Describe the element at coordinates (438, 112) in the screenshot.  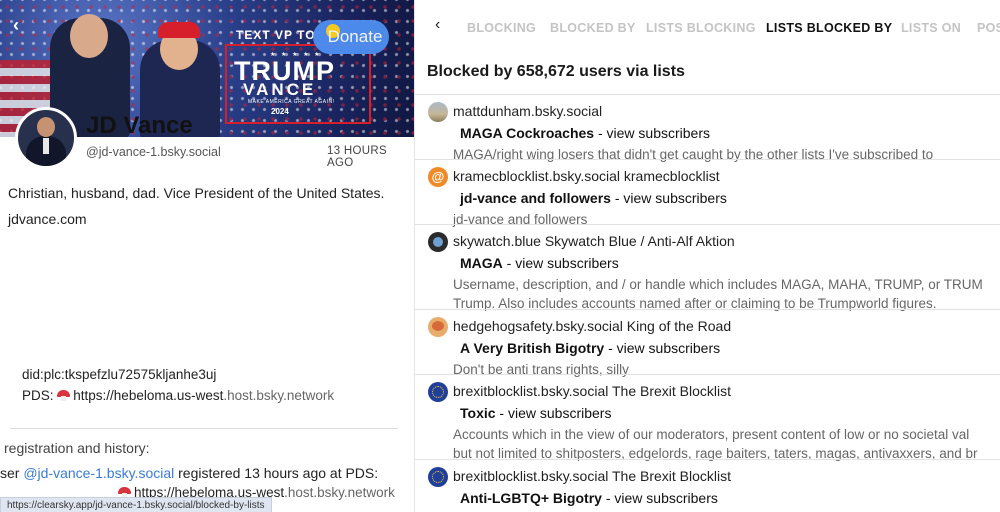
I see `profile-photo-icon` at that location.